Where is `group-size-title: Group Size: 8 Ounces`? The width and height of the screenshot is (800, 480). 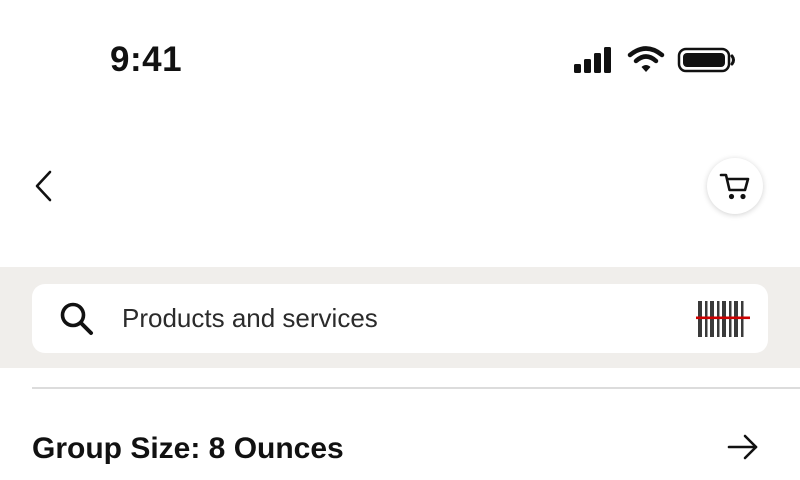
group-size-title: Group Size: 8 Ounces is located at coordinates (188, 448).